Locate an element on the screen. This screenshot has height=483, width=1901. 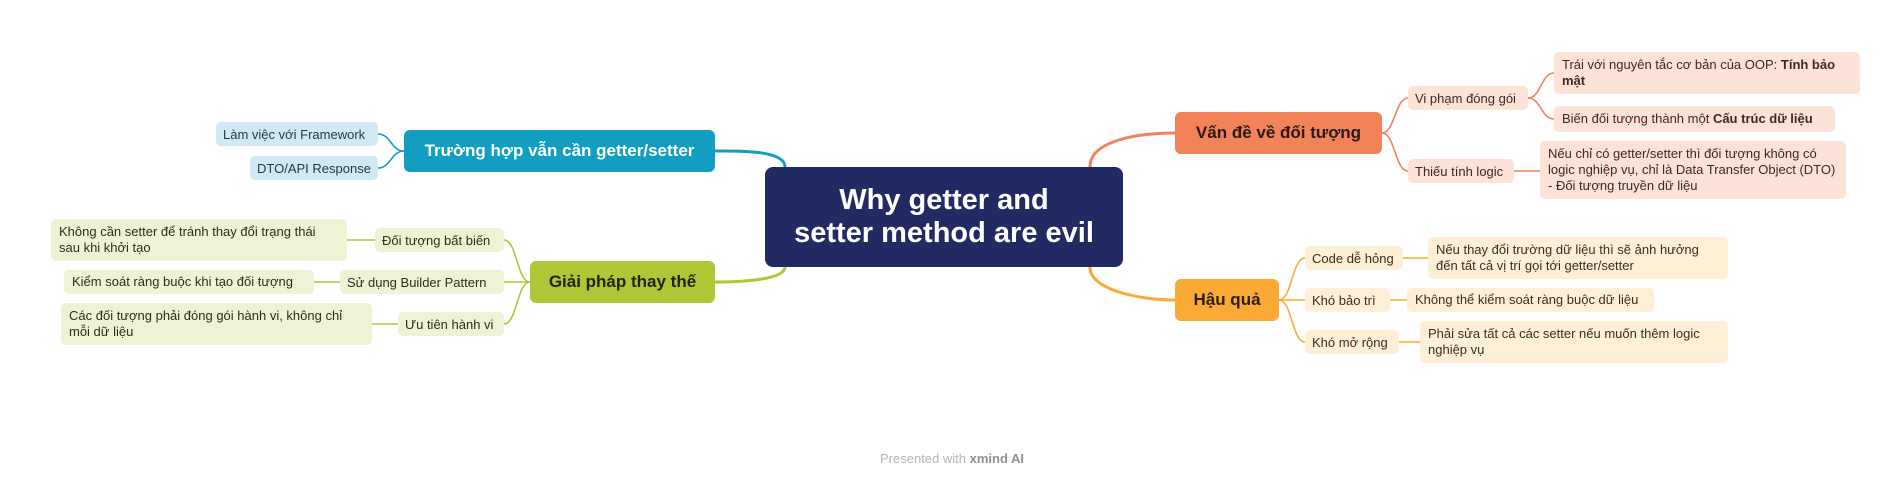
subtopic-behavior: Ưu tiên hành vi is located at coordinates (451, 324).